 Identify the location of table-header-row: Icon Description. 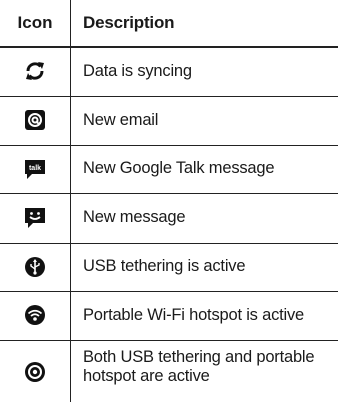
(169, 23).